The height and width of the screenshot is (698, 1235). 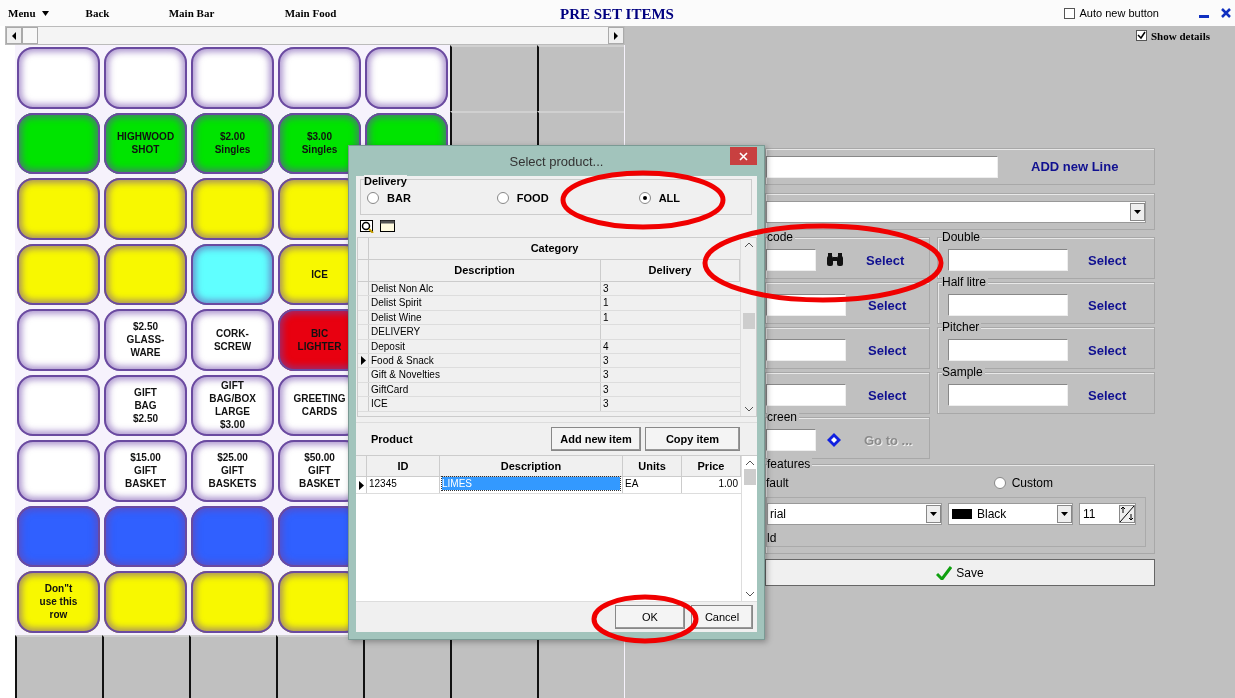 What do you see at coordinates (485, 303) in the screenshot?
I see `table-cell: Delist Spirit` at bounding box center [485, 303].